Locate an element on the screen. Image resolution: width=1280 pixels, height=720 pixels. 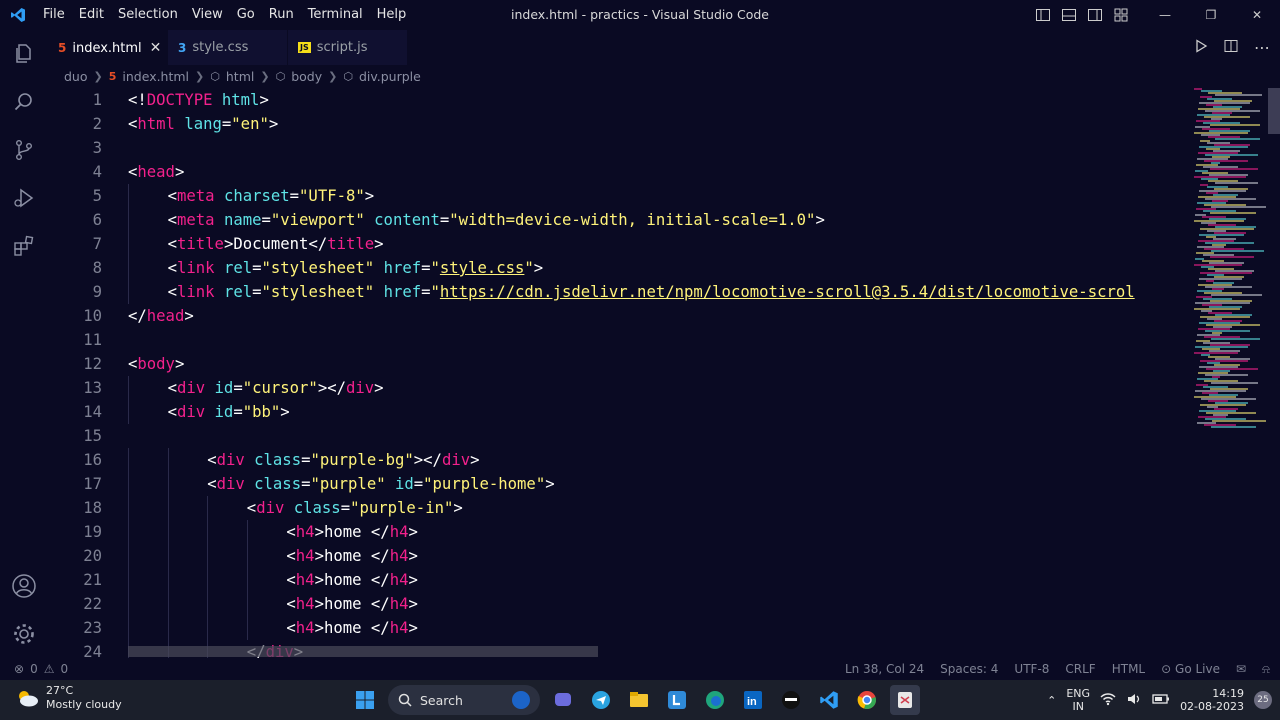
wifi-icon is located at coordinates (1108, 700).